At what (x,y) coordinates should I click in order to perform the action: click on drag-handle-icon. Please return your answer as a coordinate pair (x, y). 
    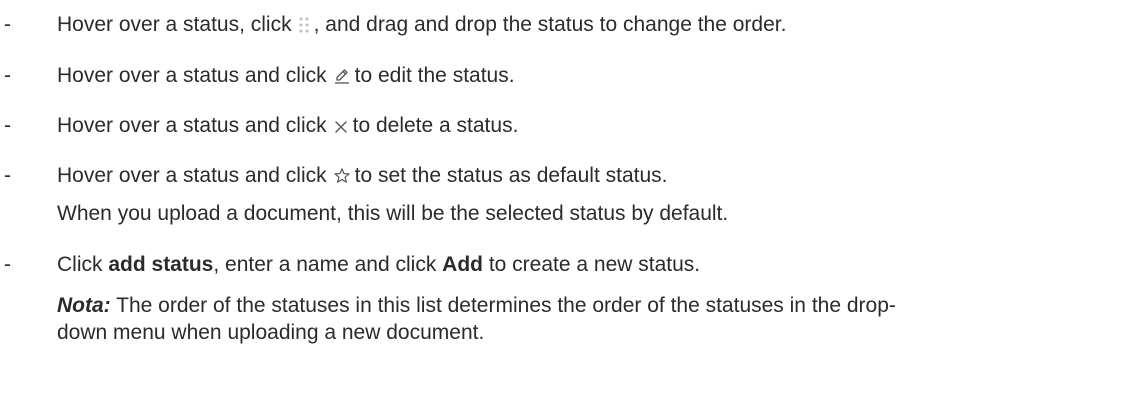
    Looking at the image, I should click on (304, 25).